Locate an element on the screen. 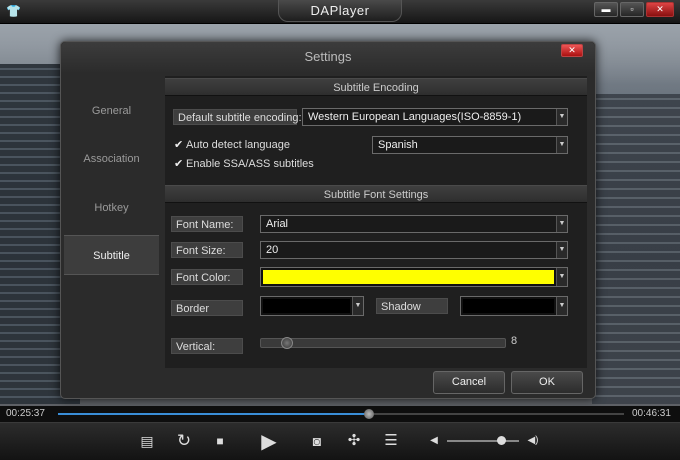 Image resolution: width=680 pixels, height=460 pixels. font-name-select: Arial ▼ is located at coordinates (414, 224).